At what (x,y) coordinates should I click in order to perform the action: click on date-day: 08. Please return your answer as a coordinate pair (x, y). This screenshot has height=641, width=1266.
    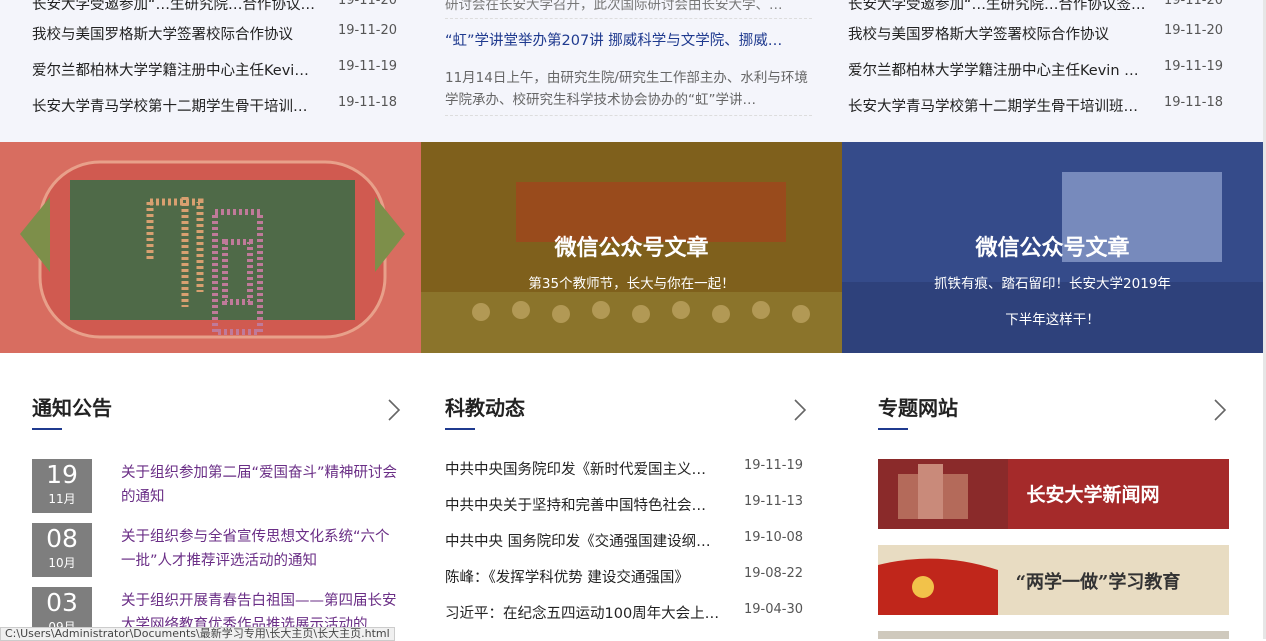
    Looking at the image, I should click on (62, 538).